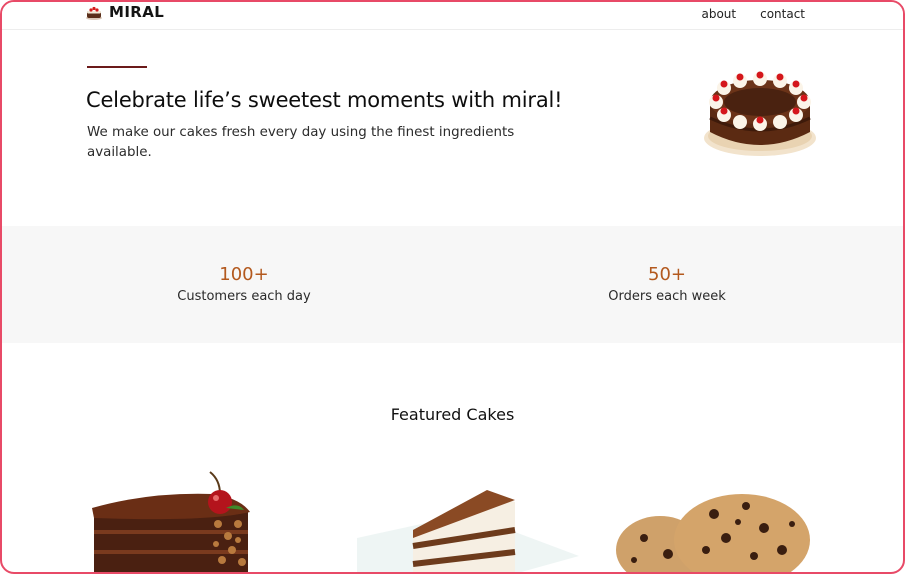 Image resolution: width=905 pixels, height=574 pixels. What do you see at coordinates (244, 274) in the screenshot?
I see `stat-value: 100+` at bounding box center [244, 274].